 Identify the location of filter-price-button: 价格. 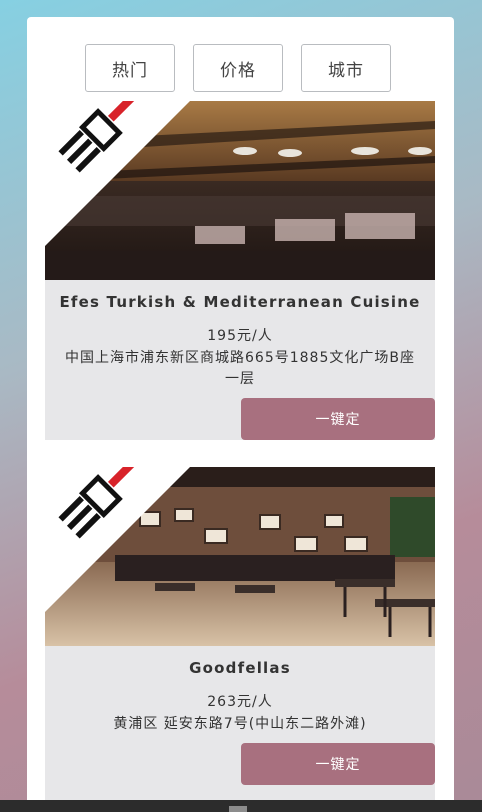
(238, 68).